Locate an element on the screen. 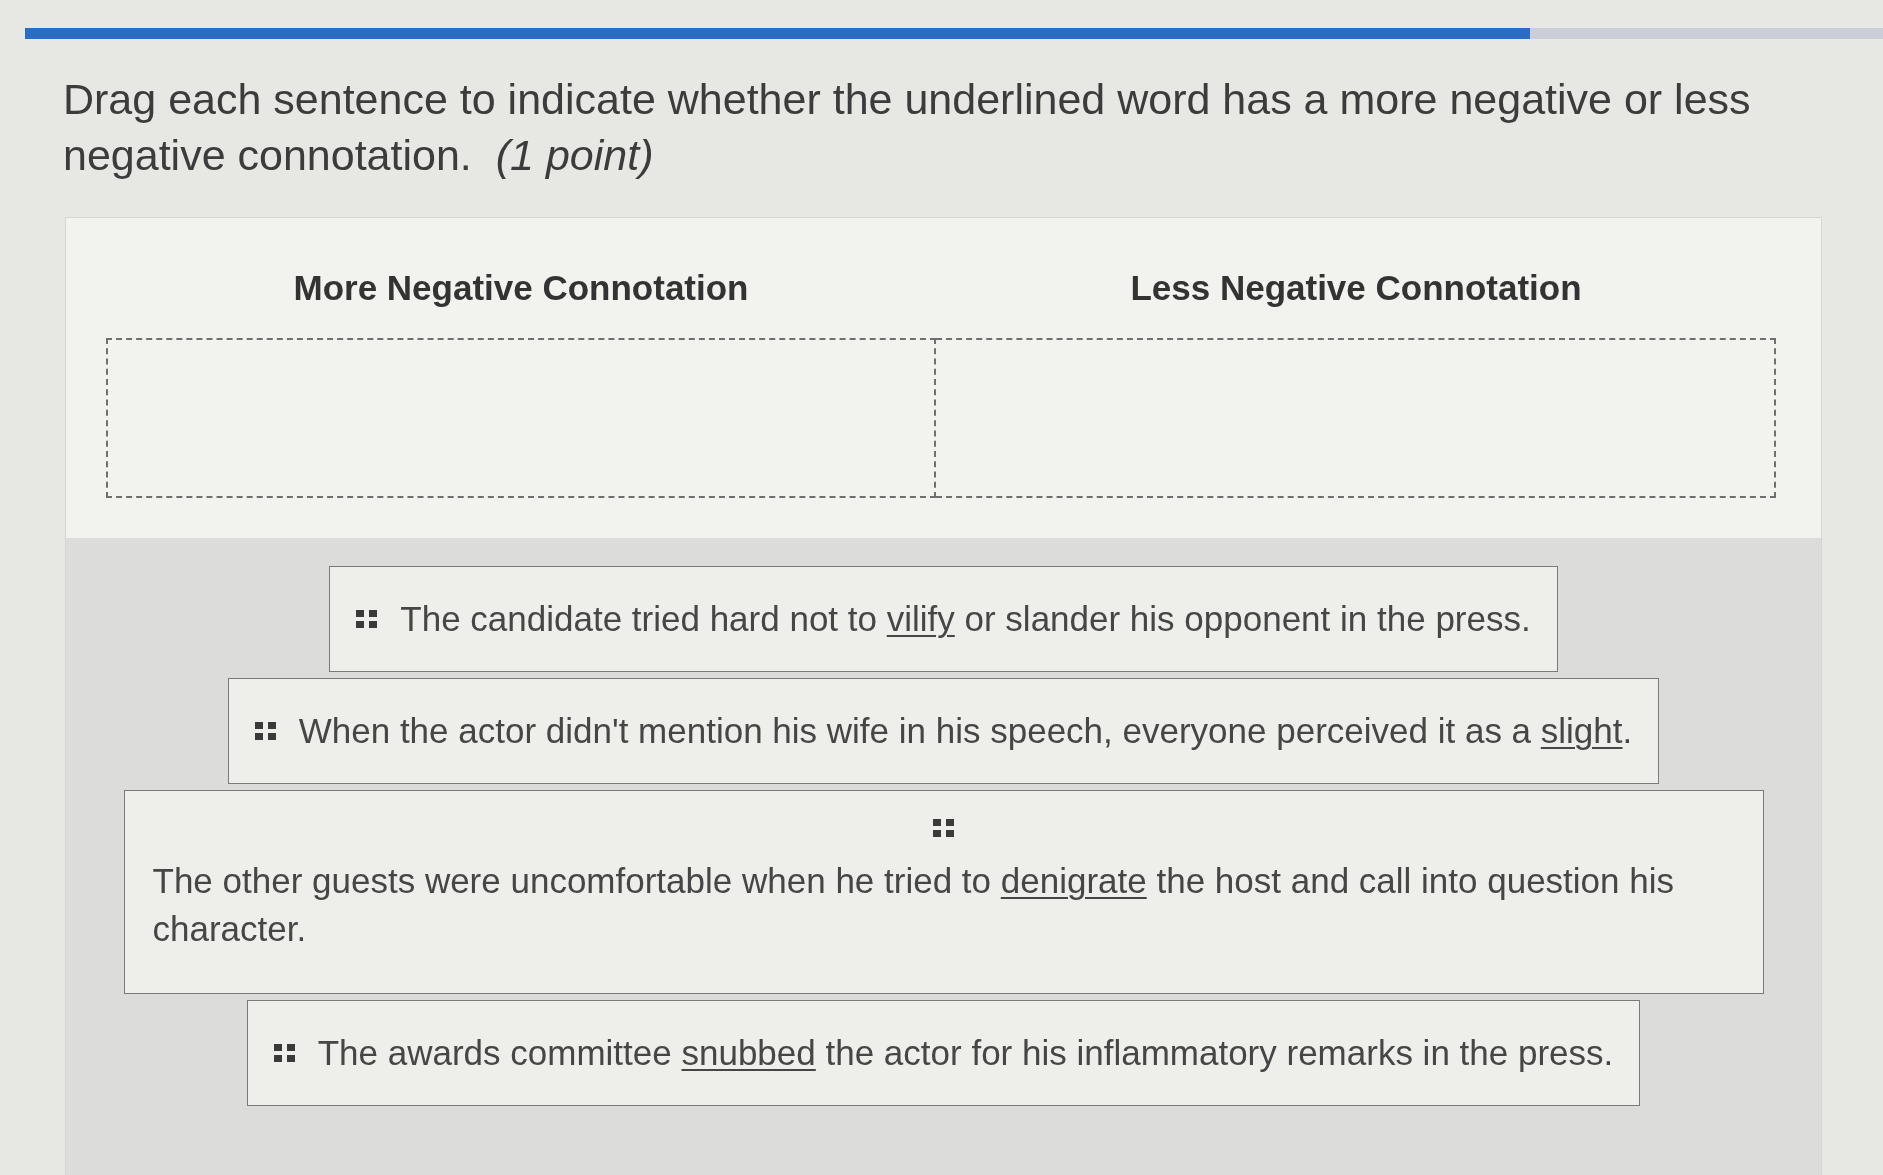 The image size is (1883, 1175). sentence-card: The candidate tried hard not to vilify or slander his opponent in the press. is located at coordinates (943, 619).